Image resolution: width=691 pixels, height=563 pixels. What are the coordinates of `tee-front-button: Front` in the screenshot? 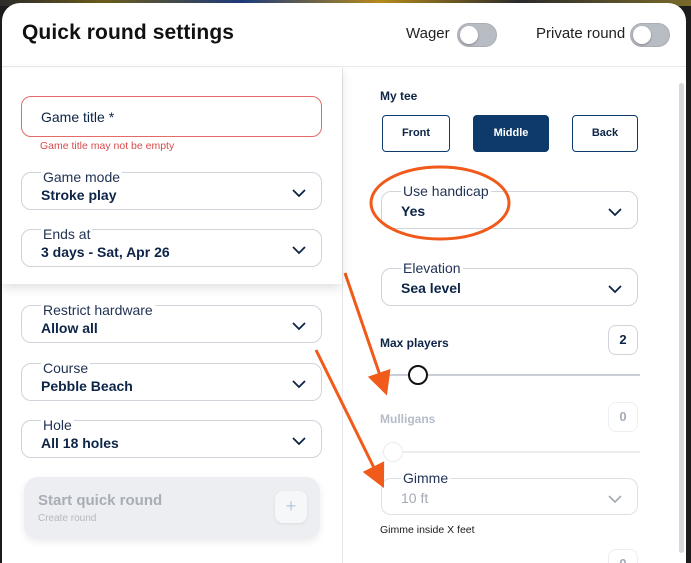 It's located at (416, 133).